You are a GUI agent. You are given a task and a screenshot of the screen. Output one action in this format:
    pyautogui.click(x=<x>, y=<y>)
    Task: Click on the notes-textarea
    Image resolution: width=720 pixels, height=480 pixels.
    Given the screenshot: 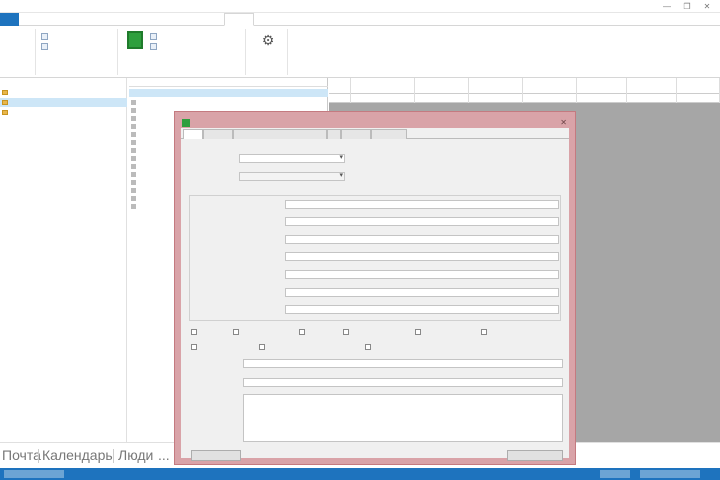 What is the action you would take?
    pyautogui.click(x=403, y=418)
    